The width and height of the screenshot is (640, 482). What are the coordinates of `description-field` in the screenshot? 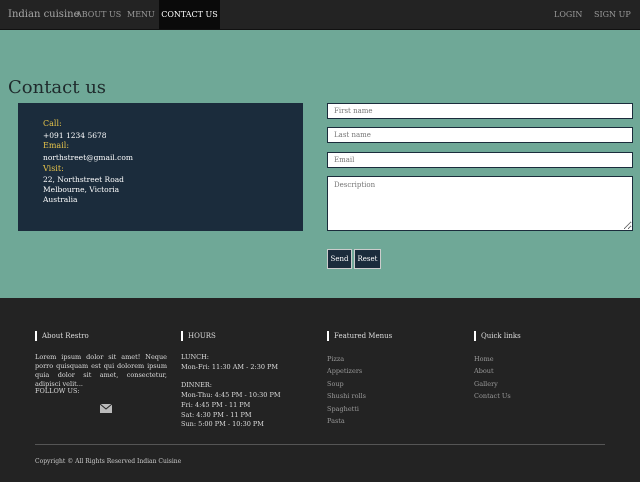 It's located at (480, 203).